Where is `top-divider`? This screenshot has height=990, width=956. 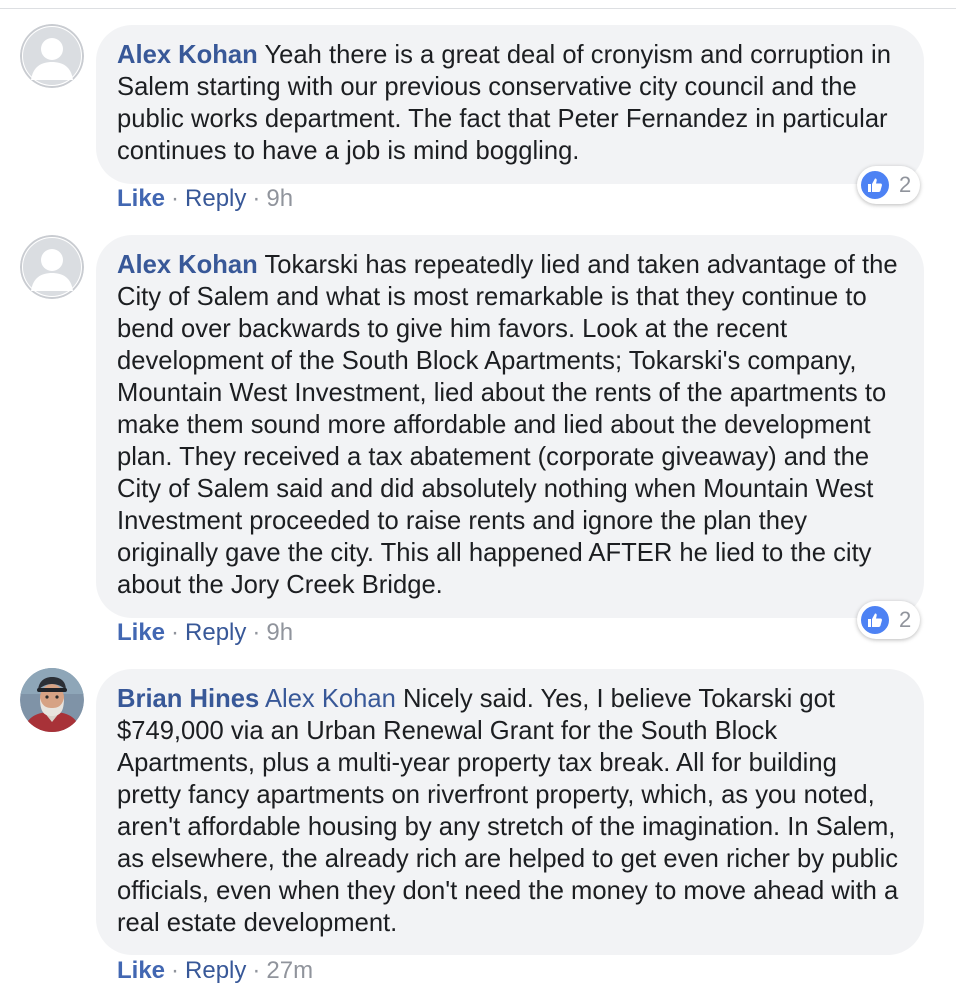 top-divider is located at coordinates (478, 8).